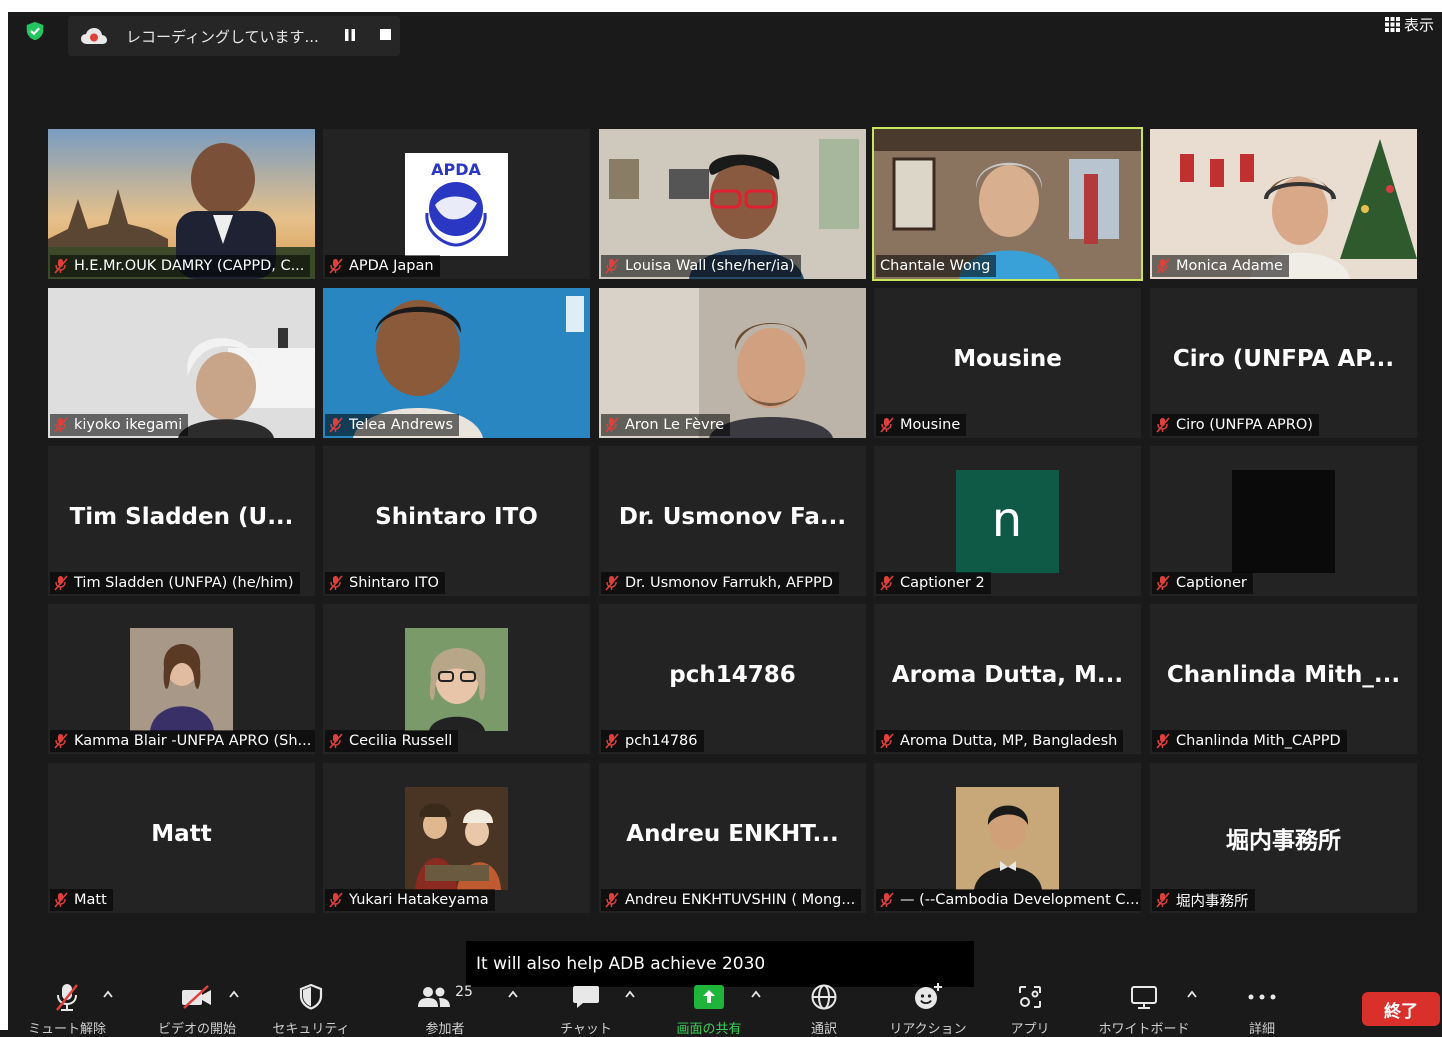 The width and height of the screenshot is (1442, 1037). I want to click on chat-bubble-icon, so click(586, 997).